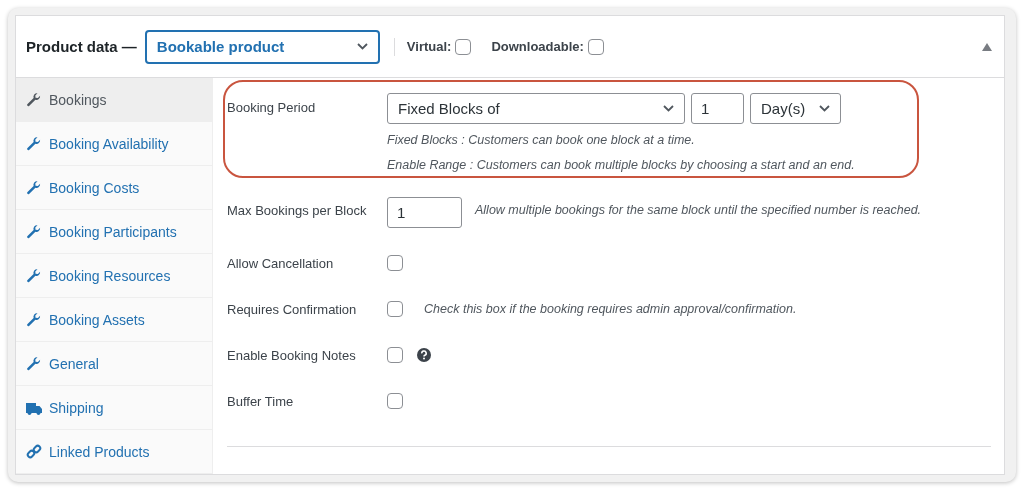  I want to click on sidebar-tab: Booking Availability, so click(114, 144).